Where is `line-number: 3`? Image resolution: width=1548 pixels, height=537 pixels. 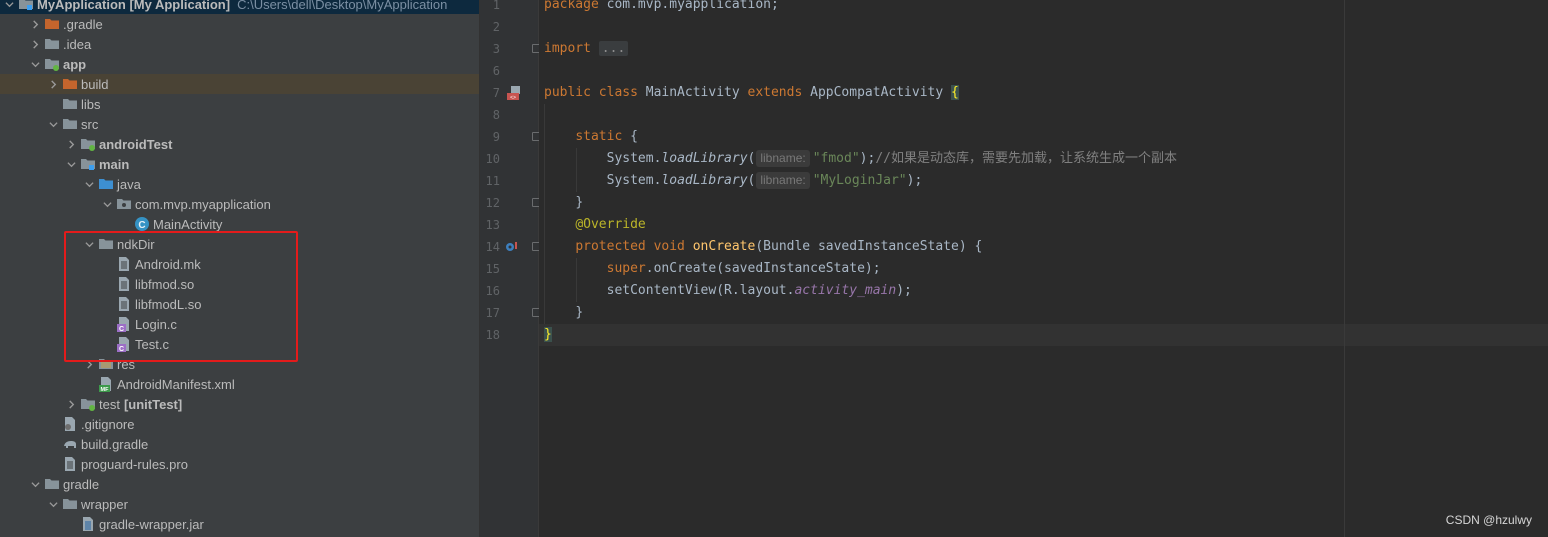 line-number: 3 is located at coordinates (496, 49).